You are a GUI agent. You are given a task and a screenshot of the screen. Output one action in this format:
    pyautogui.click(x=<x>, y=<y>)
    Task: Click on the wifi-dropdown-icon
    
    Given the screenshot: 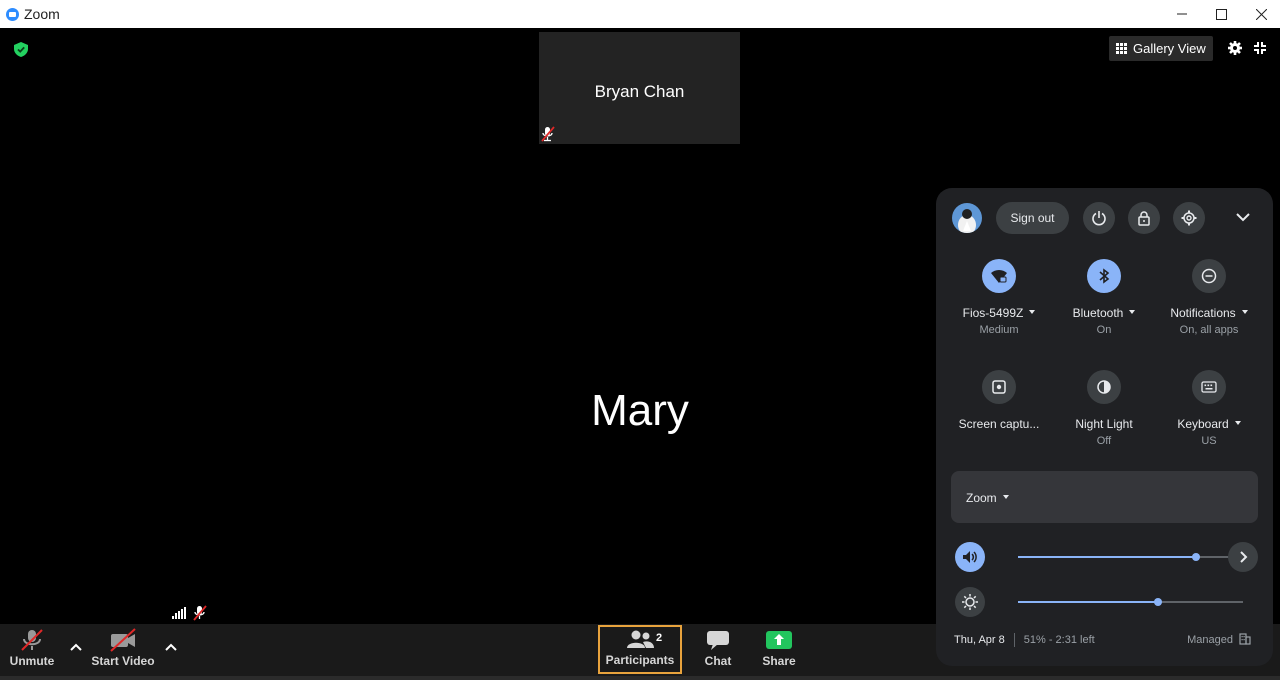 What is the action you would take?
    pyautogui.click(x=1032, y=311)
    